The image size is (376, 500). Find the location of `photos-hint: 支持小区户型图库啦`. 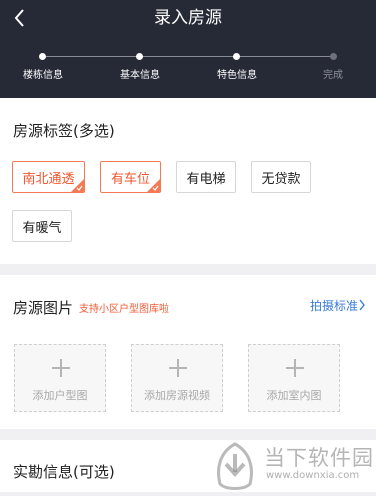

photos-hint: 支持小区户型图库啦 is located at coordinates (124, 309).